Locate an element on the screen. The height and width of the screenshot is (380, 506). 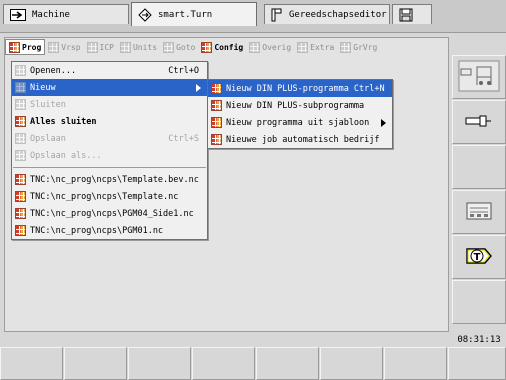
menu-item-label: Nieuw is located at coordinates (43, 87).